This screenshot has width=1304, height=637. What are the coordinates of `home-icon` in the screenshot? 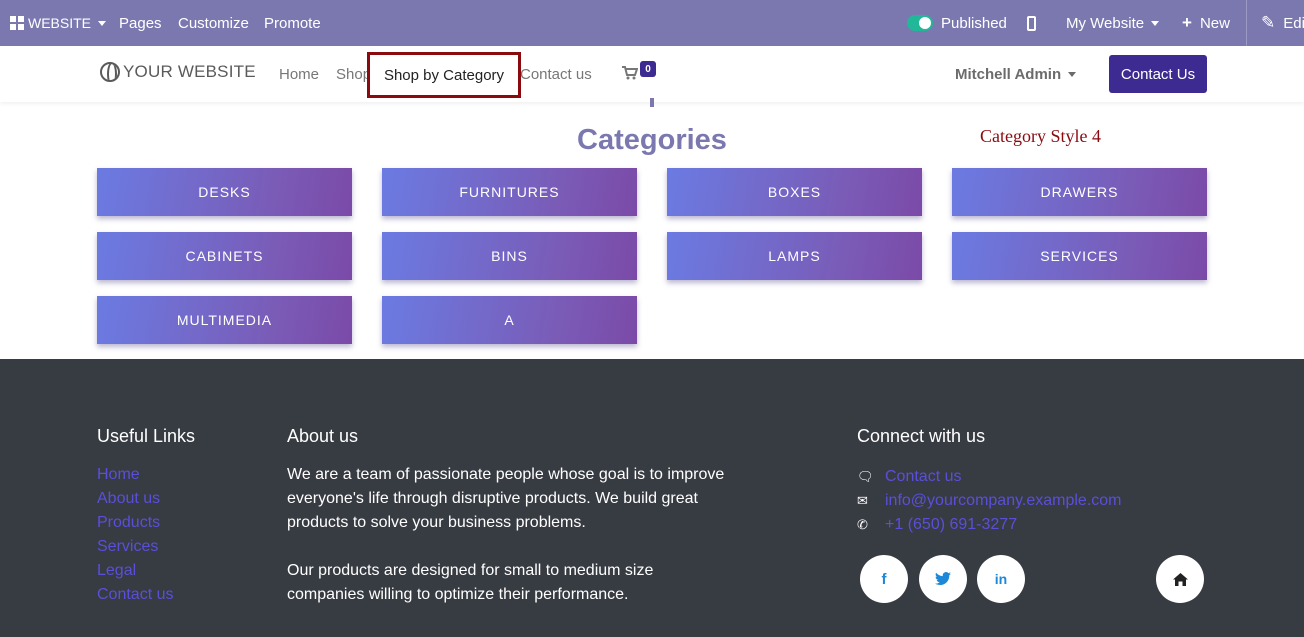 It's located at (1180, 579).